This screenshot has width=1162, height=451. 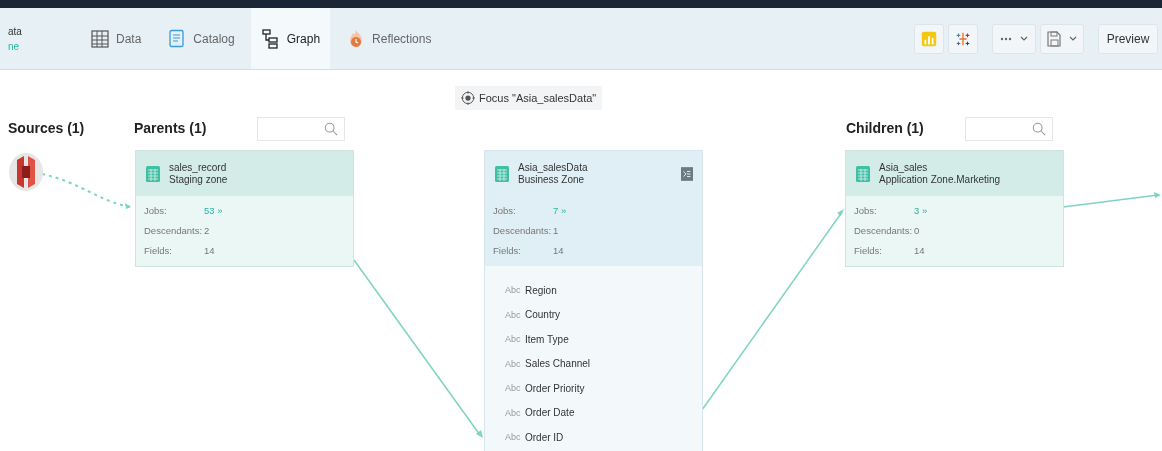 I want to click on crosses-button, so click(x=963, y=38).